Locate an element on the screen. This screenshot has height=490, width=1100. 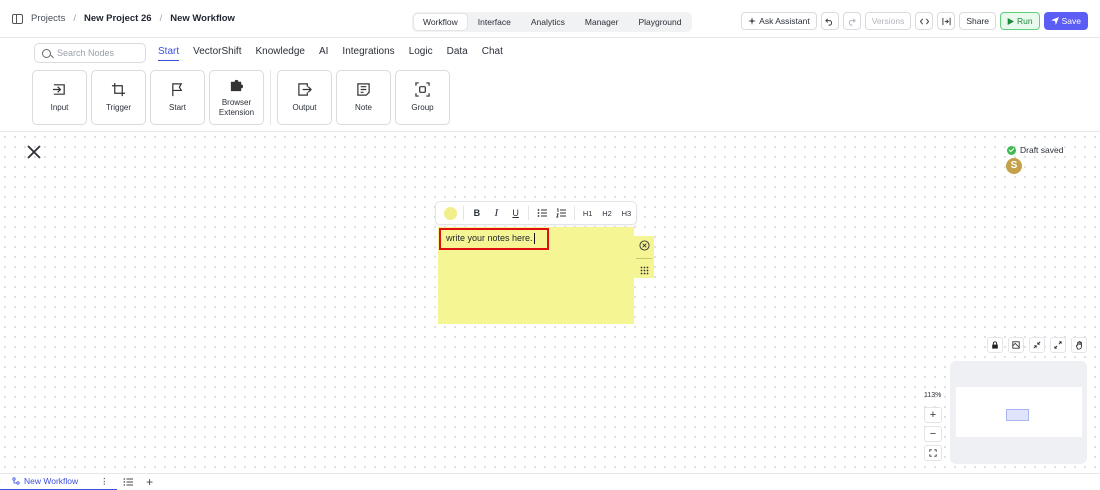
header-actions: Ask Assistant Versions Share Run Save is located at coordinates (914, 21).